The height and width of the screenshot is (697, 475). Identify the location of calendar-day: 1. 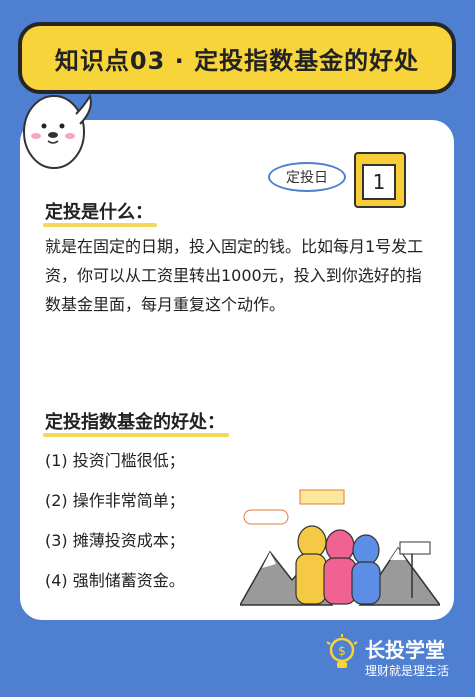
(379, 182).